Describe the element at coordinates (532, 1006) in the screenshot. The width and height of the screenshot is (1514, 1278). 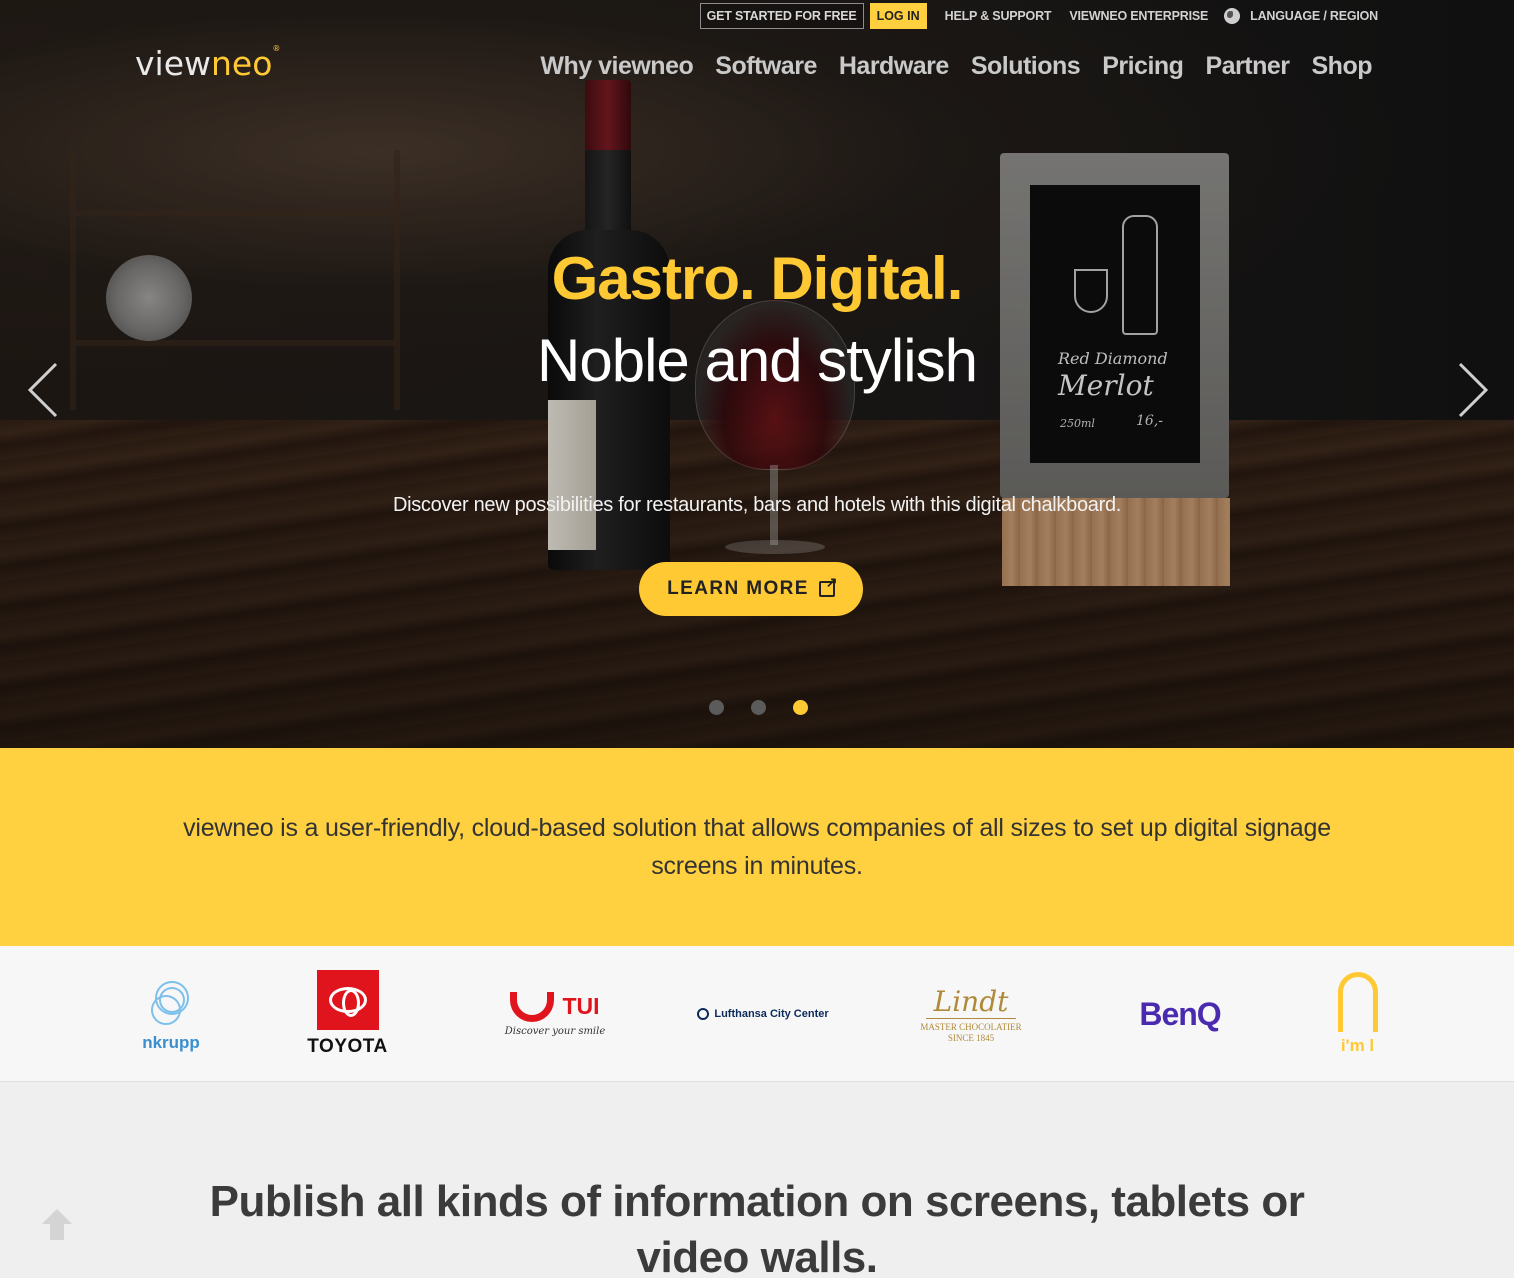
I see `tui-smile-icon` at that location.